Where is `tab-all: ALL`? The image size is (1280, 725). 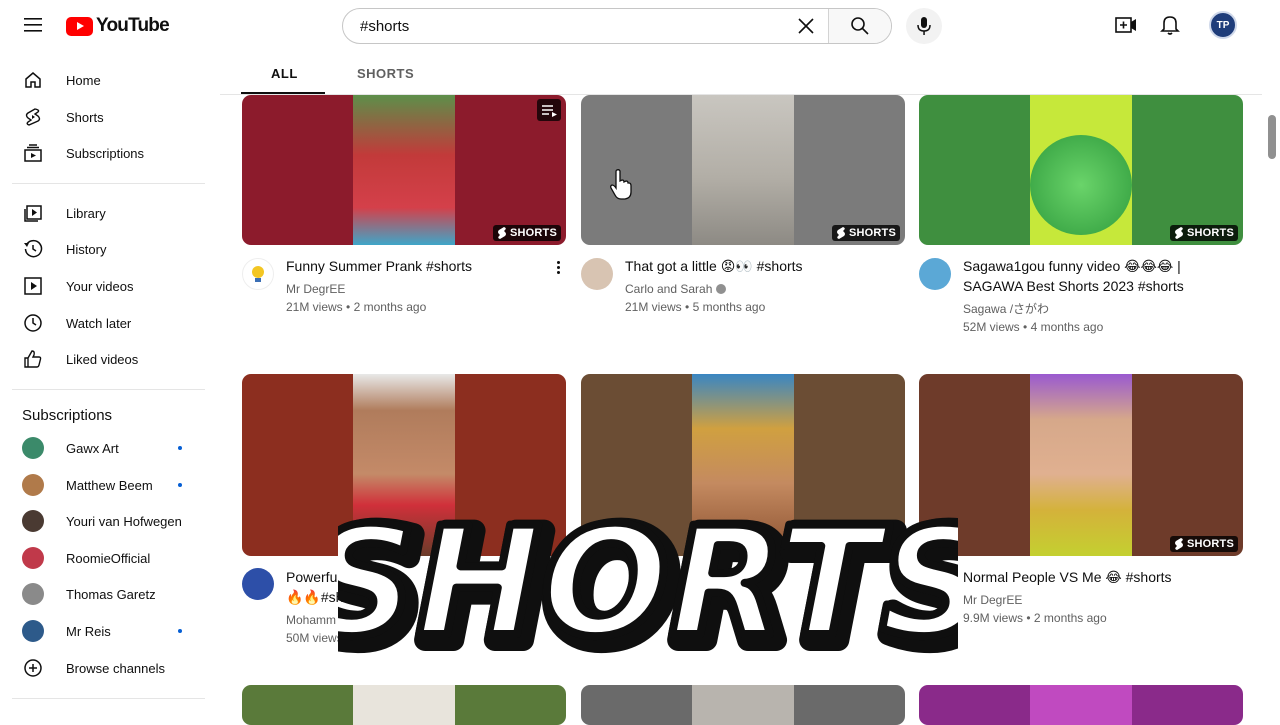
tab-all: ALL is located at coordinates (284, 73).